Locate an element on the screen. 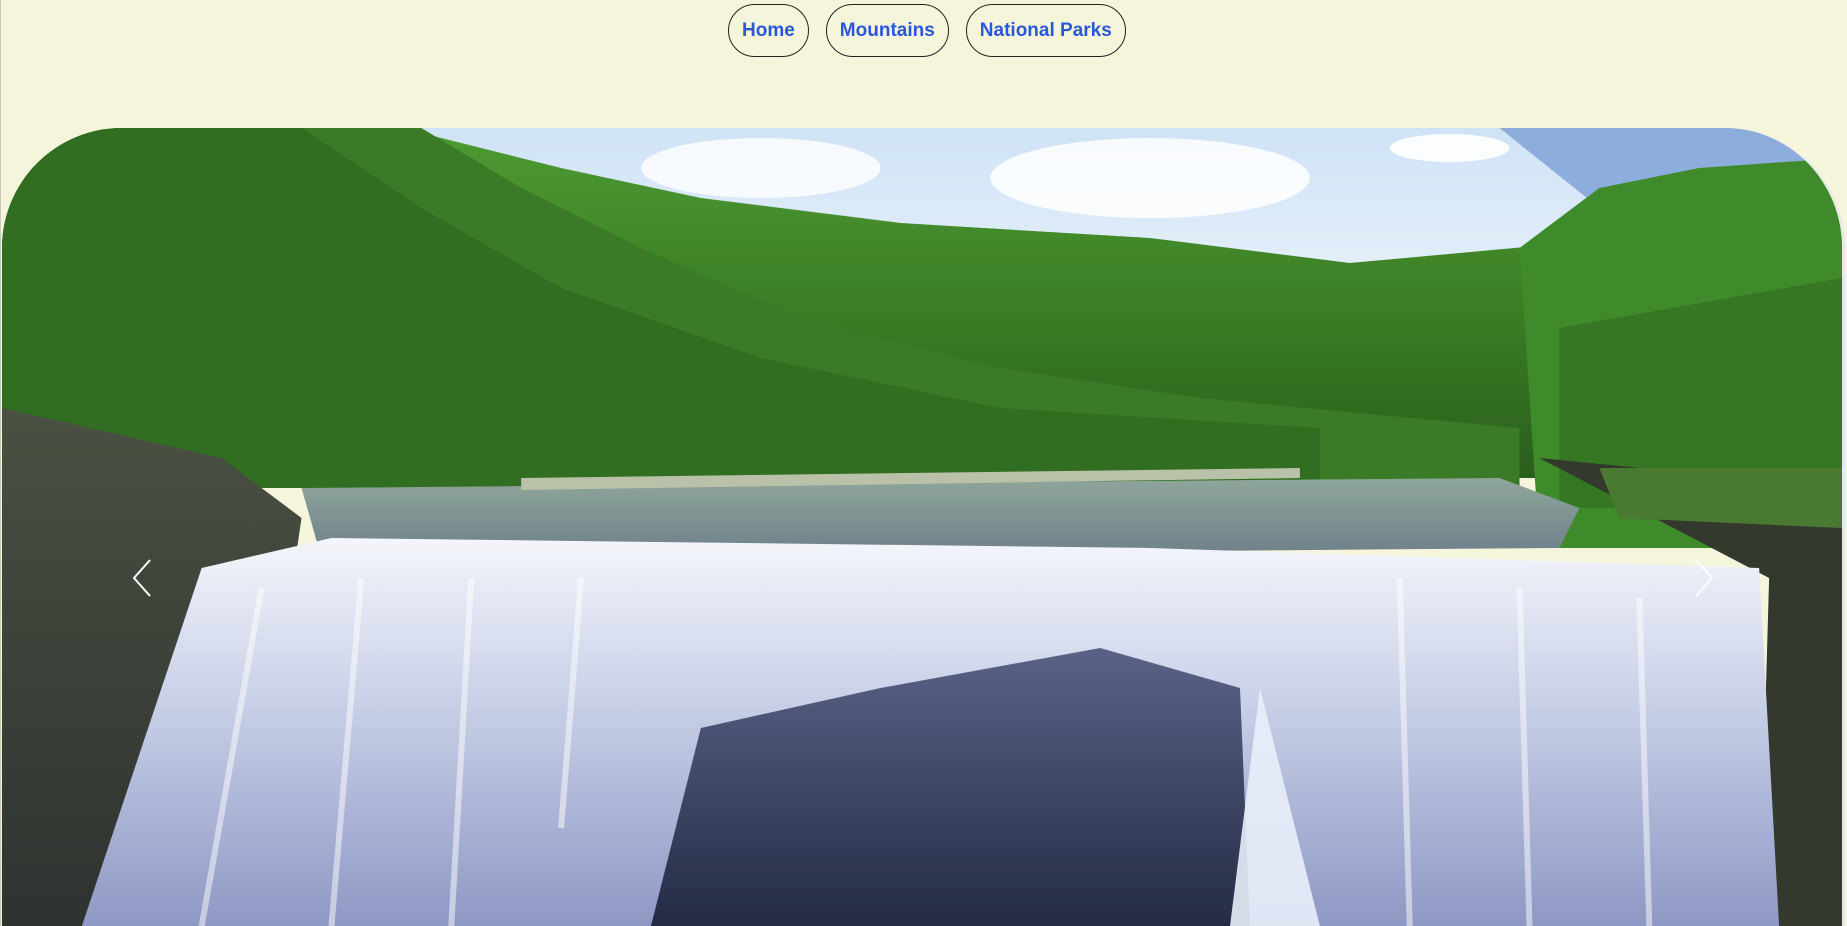 Image resolution: width=1847 pixels, height=926 pixels. nav-home-button: Home is located at coordinates (768, 30).